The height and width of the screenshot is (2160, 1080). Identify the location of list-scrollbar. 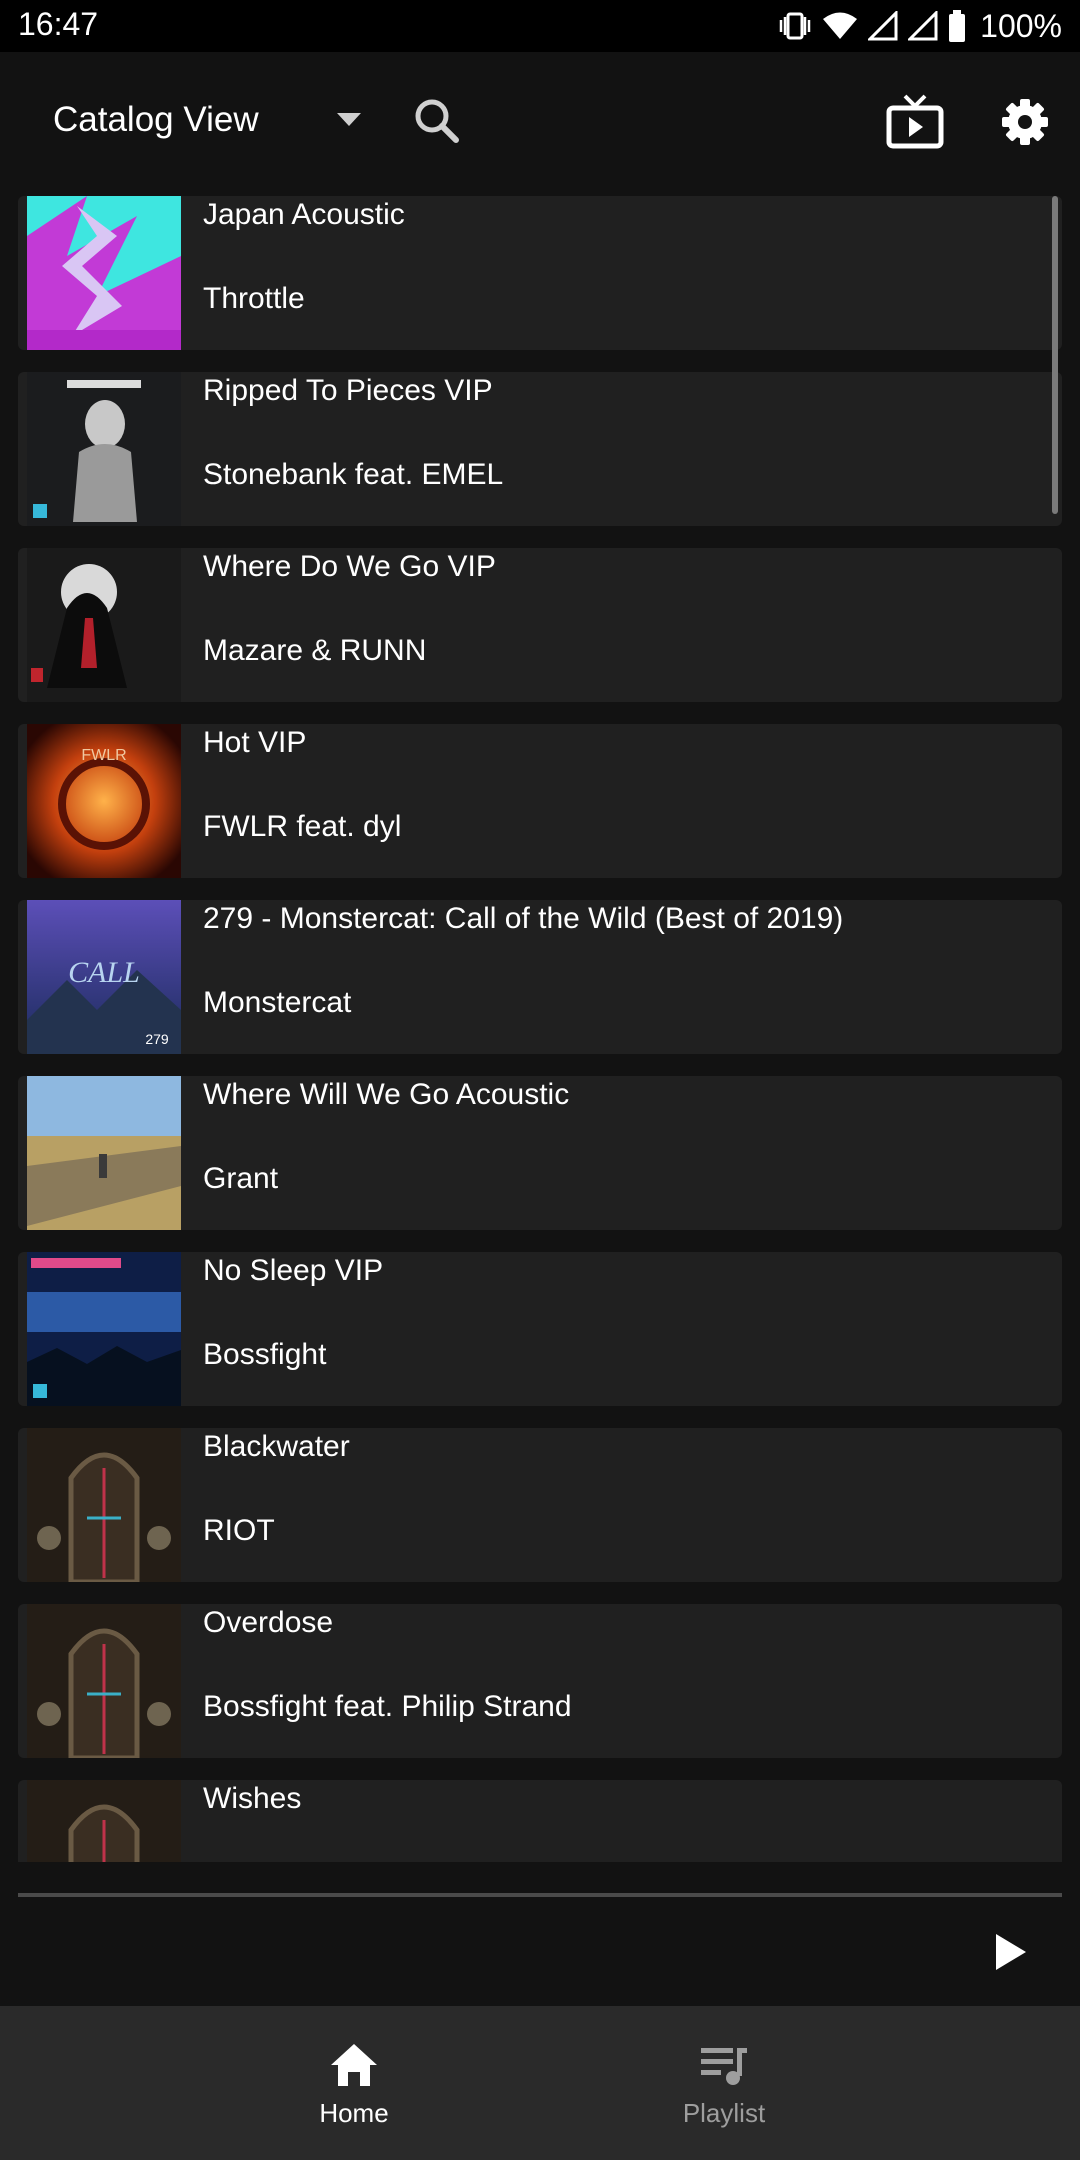
(1055, 355).